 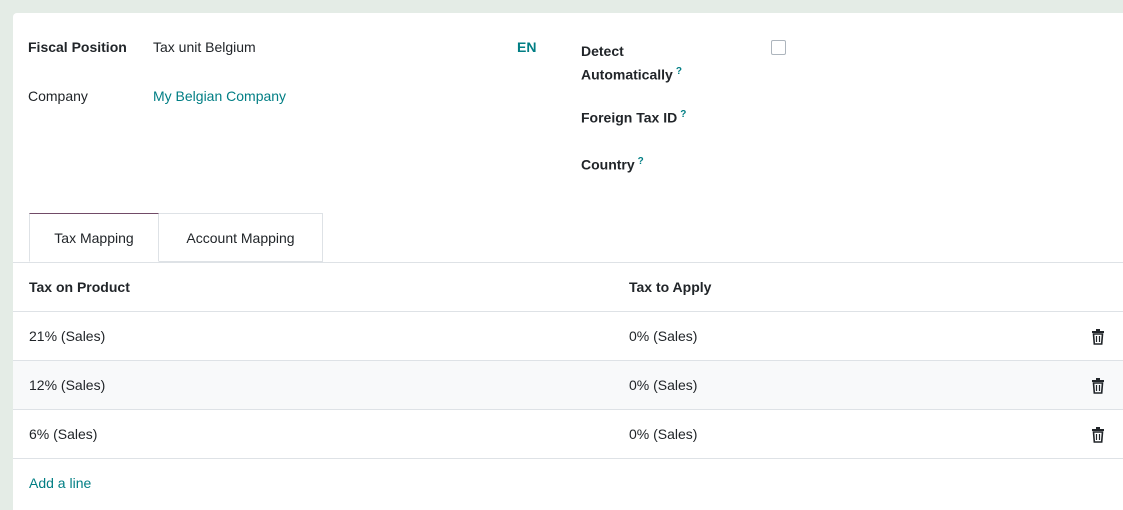 What do you see at coordinates (679, 71) in the screenshot?
I see `detect-help-icon: ?` at bounding box center [679, 71].